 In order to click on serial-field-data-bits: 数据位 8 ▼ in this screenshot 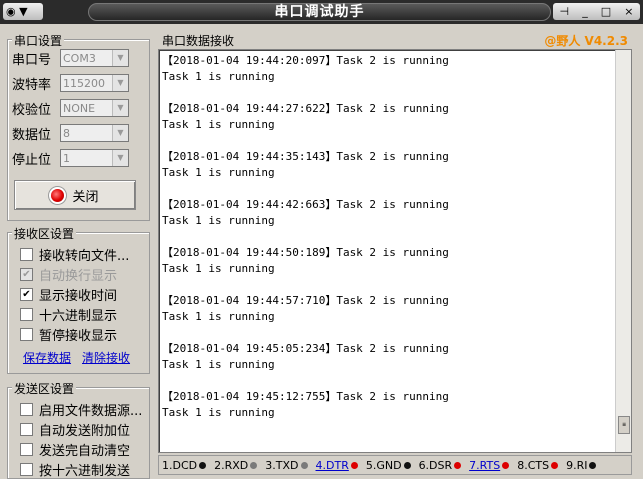, I will do `click(70, 133)`.